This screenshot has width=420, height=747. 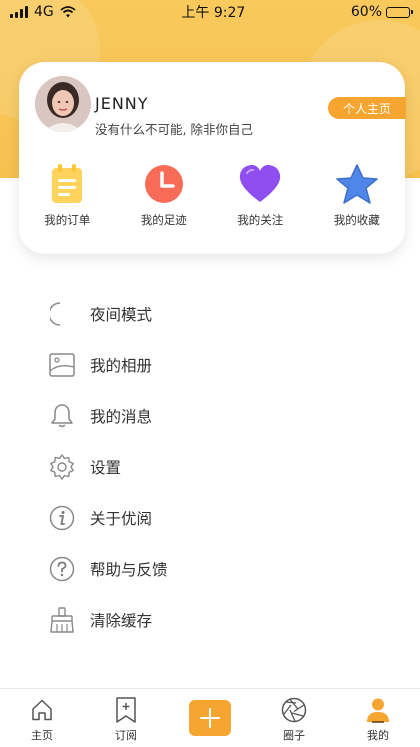 I want to click on battery-icon, so click(x=399, y=12).